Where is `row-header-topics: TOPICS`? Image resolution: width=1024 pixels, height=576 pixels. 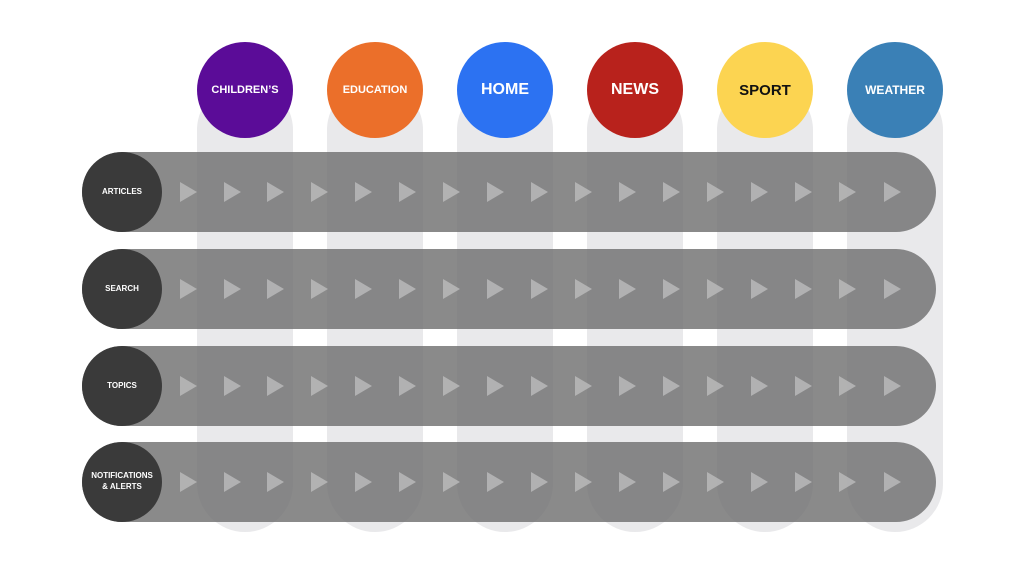
row-header-topics: TOPICS is located at coordinates (122, 386).